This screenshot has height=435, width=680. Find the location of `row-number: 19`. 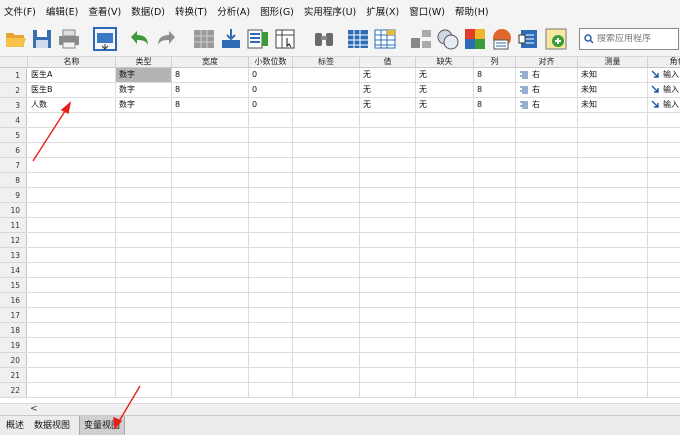

row-number: 19 is located at coordinates (13, 345).